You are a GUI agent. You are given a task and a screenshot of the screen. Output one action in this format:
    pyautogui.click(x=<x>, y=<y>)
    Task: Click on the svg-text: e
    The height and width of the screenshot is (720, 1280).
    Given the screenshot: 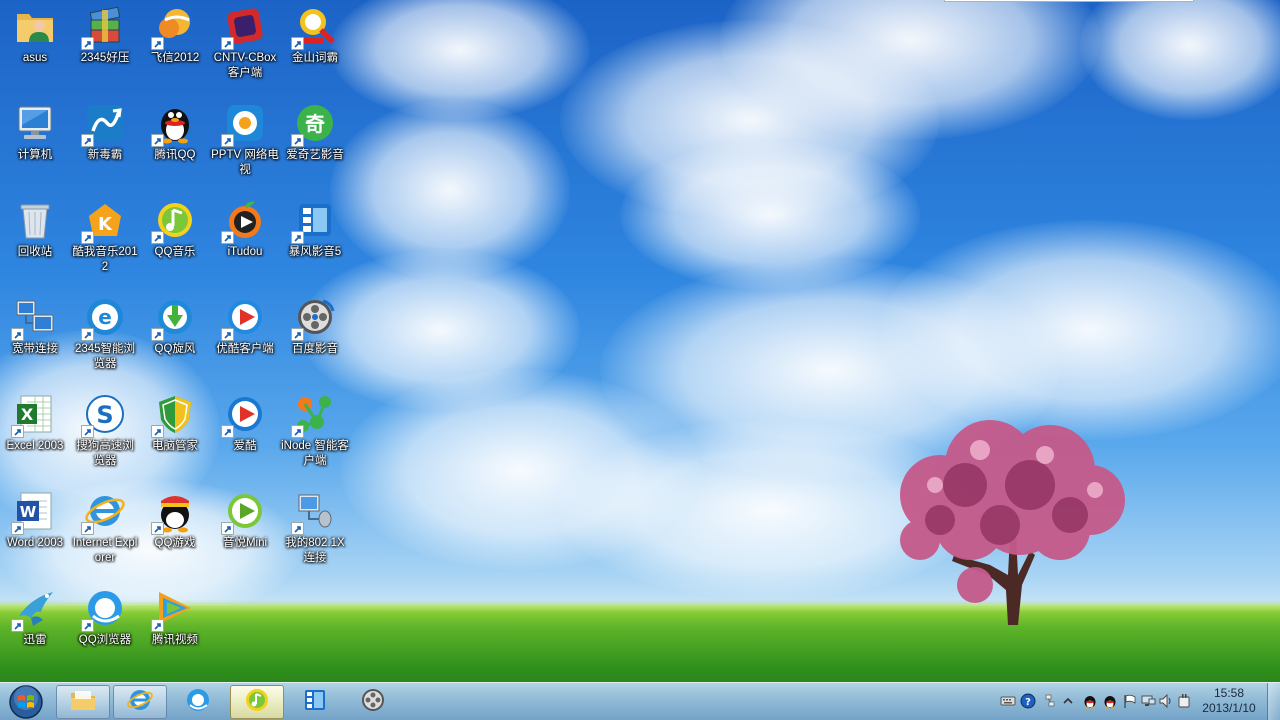 What is the action you would take?
    pyautogui.click(x=105, y=317)
    